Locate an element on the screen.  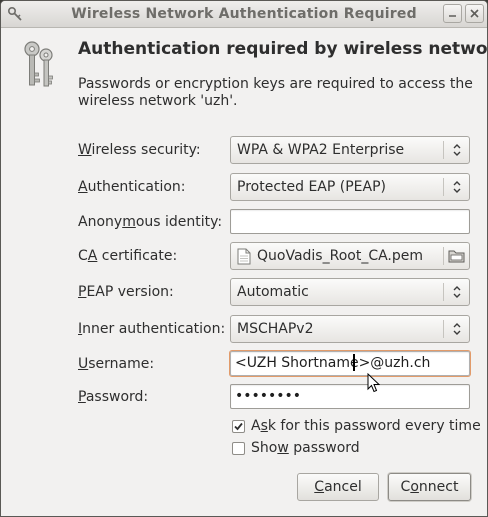
username-label: Username: is located at coordinates (116, 364).